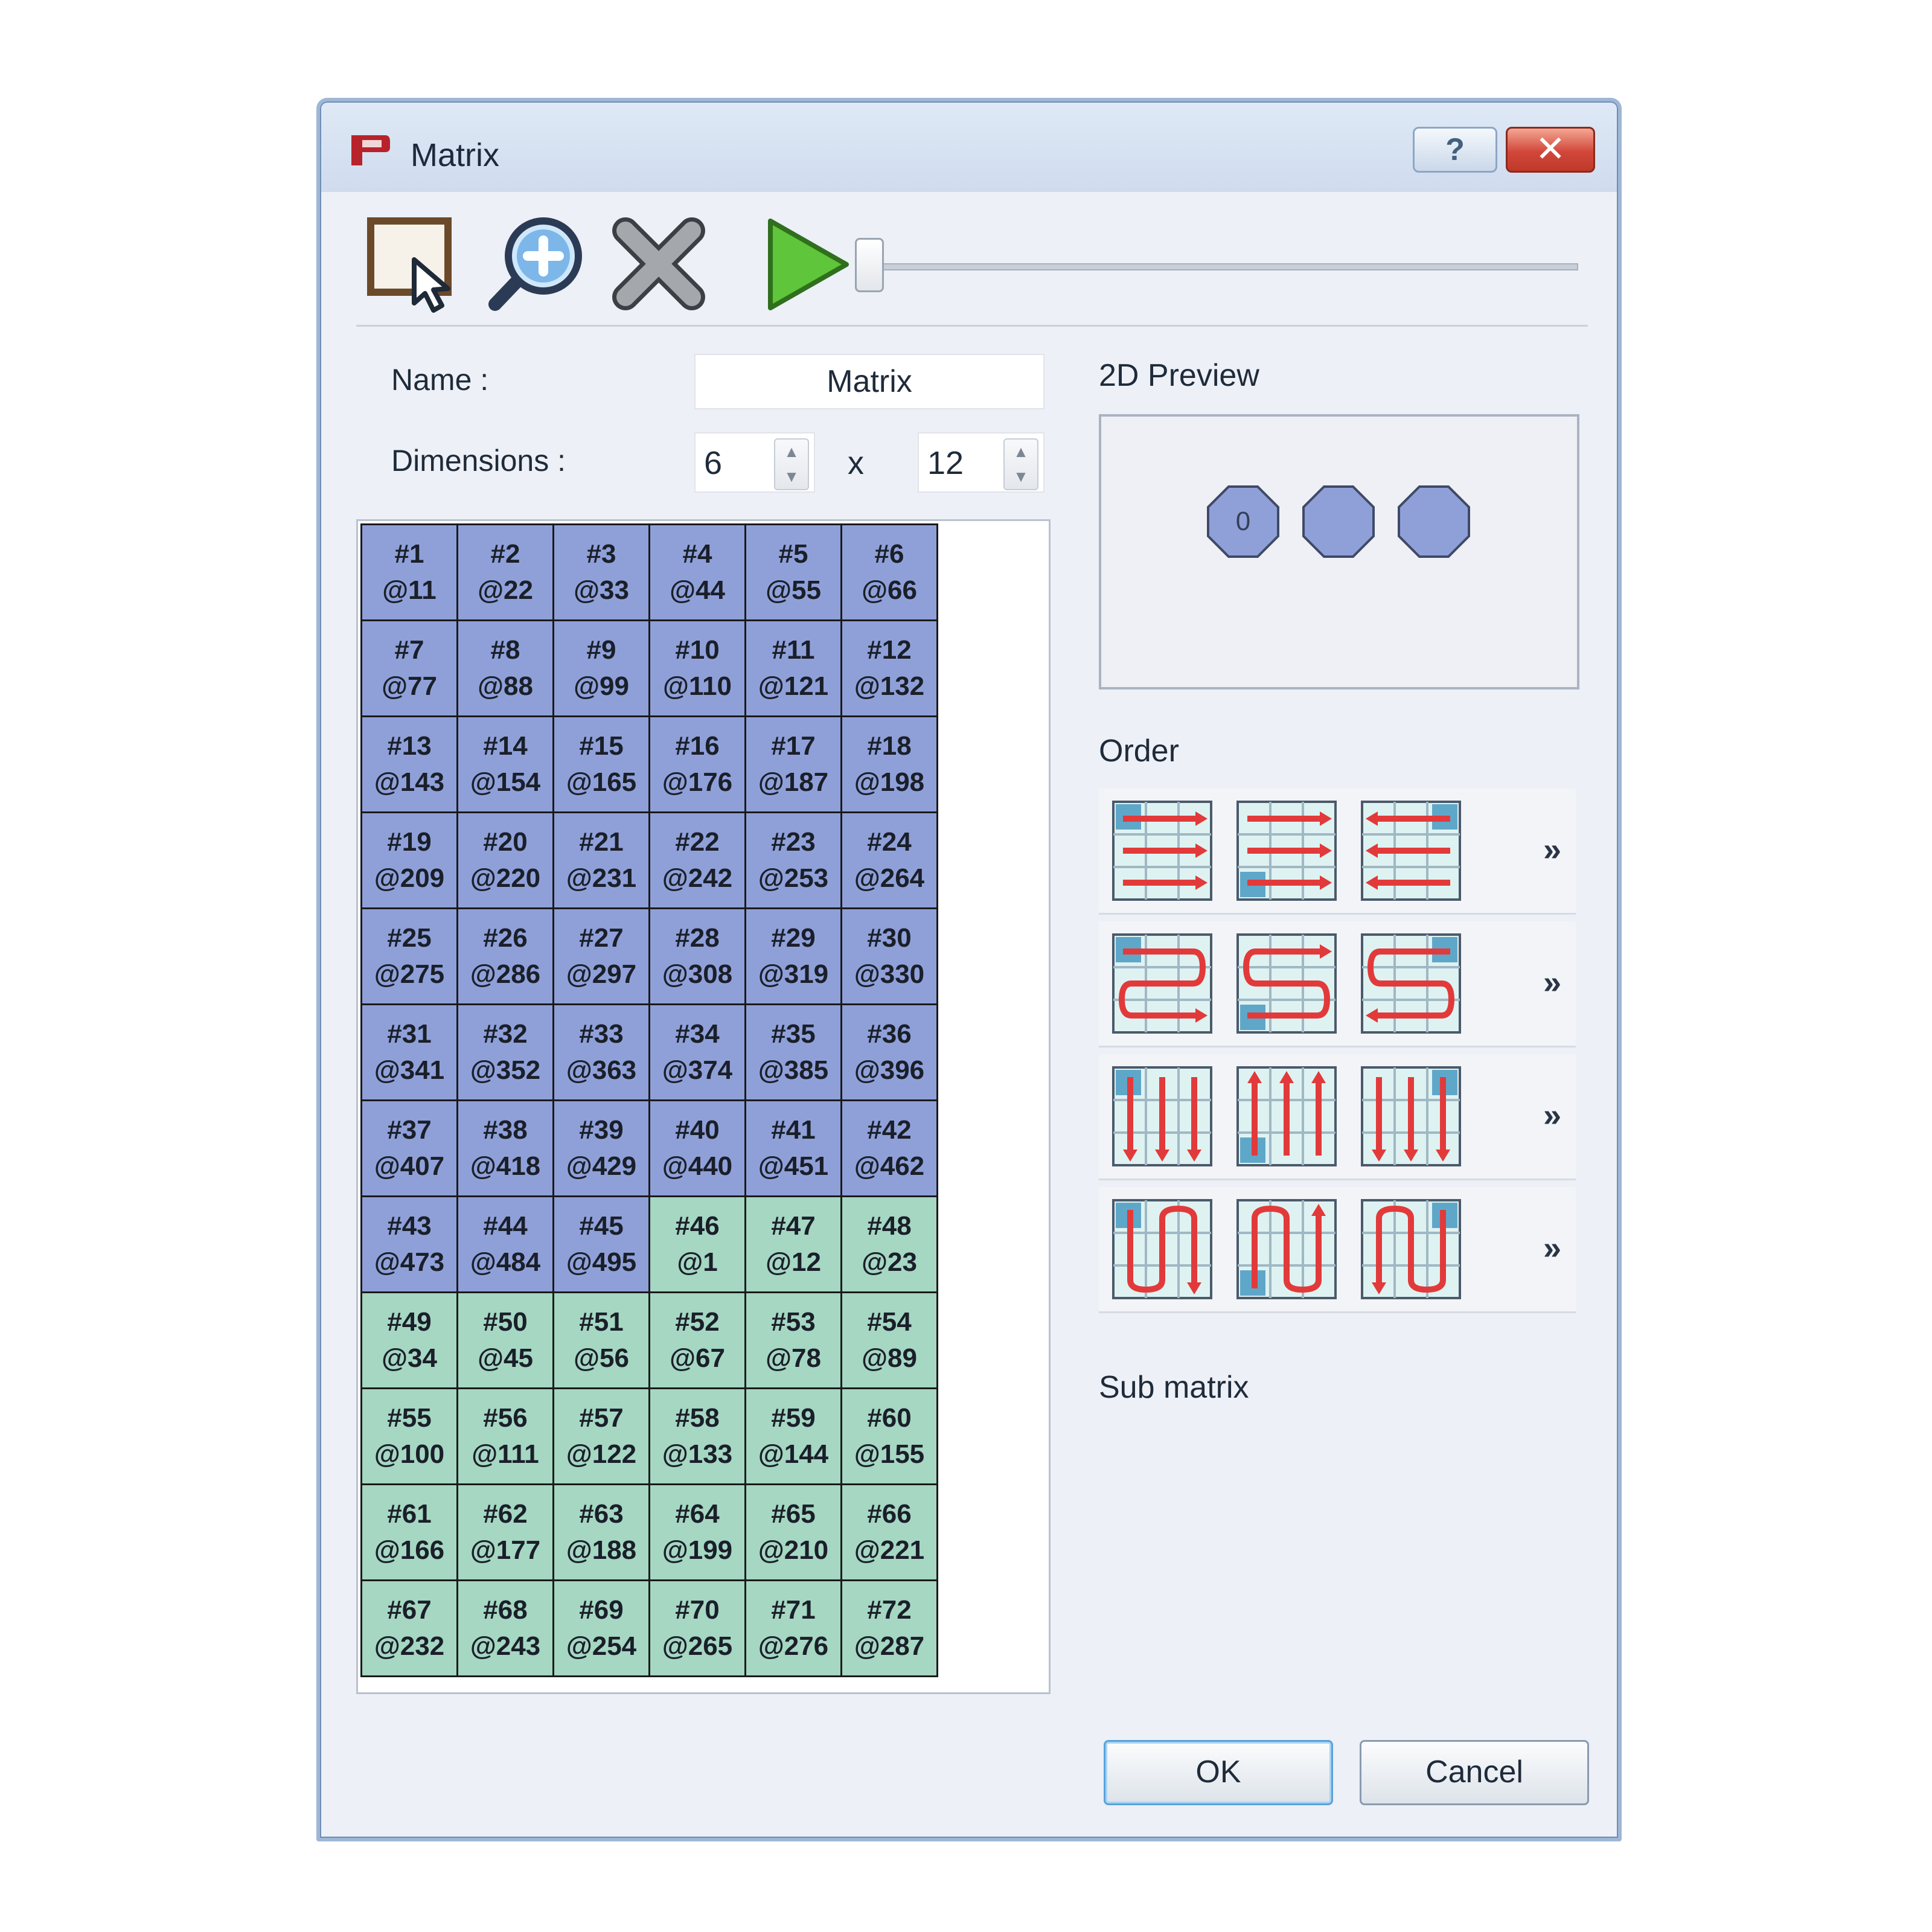 Image resolution: width=1932 pixels, height=1932 pixels. I want to click on spin-arrows-x: ▲ ▼, so click(791, 464).